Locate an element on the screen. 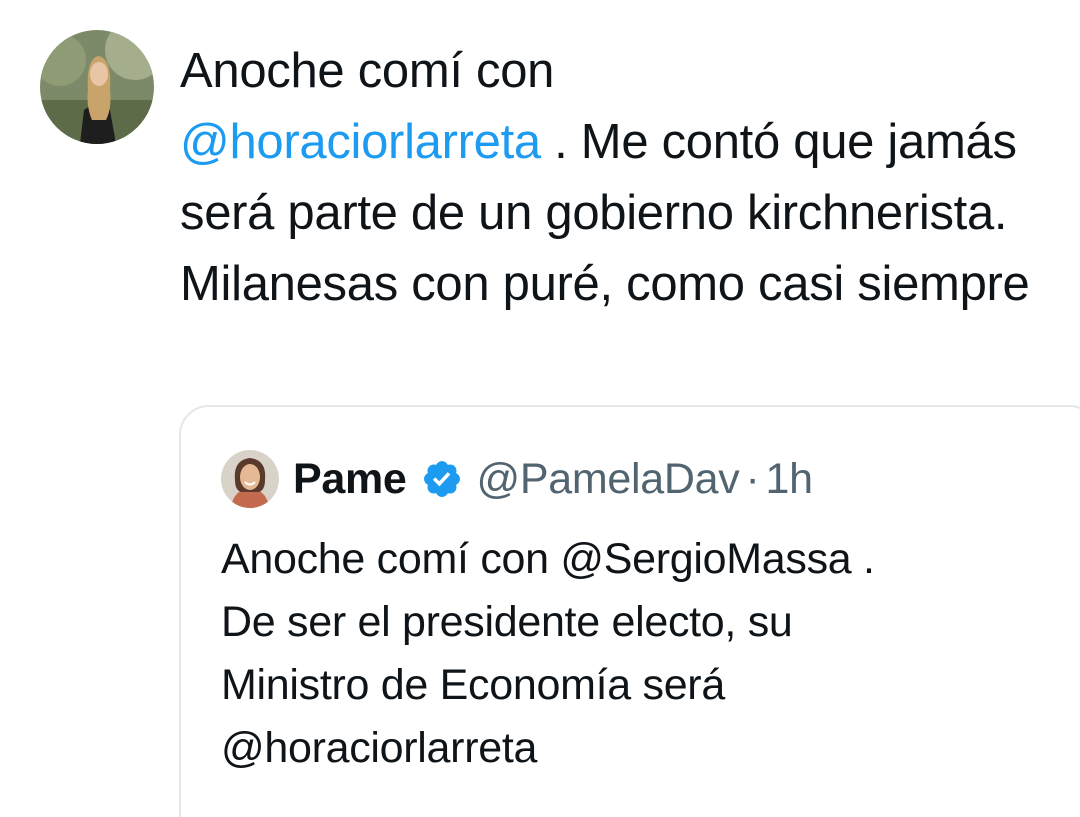 This screenshot has width=1080, height=817. quoted-author-handle: @PamelaDav is located at coordinates (608, 479).